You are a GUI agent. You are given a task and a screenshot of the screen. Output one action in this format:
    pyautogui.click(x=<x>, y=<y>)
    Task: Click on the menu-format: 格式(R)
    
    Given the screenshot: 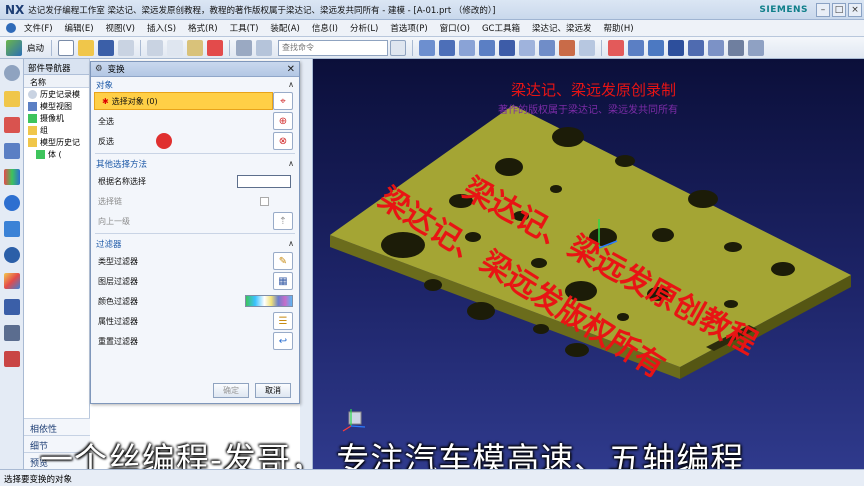 What is the action you would take?
    pyautogui.click(x=203, y=28)
    